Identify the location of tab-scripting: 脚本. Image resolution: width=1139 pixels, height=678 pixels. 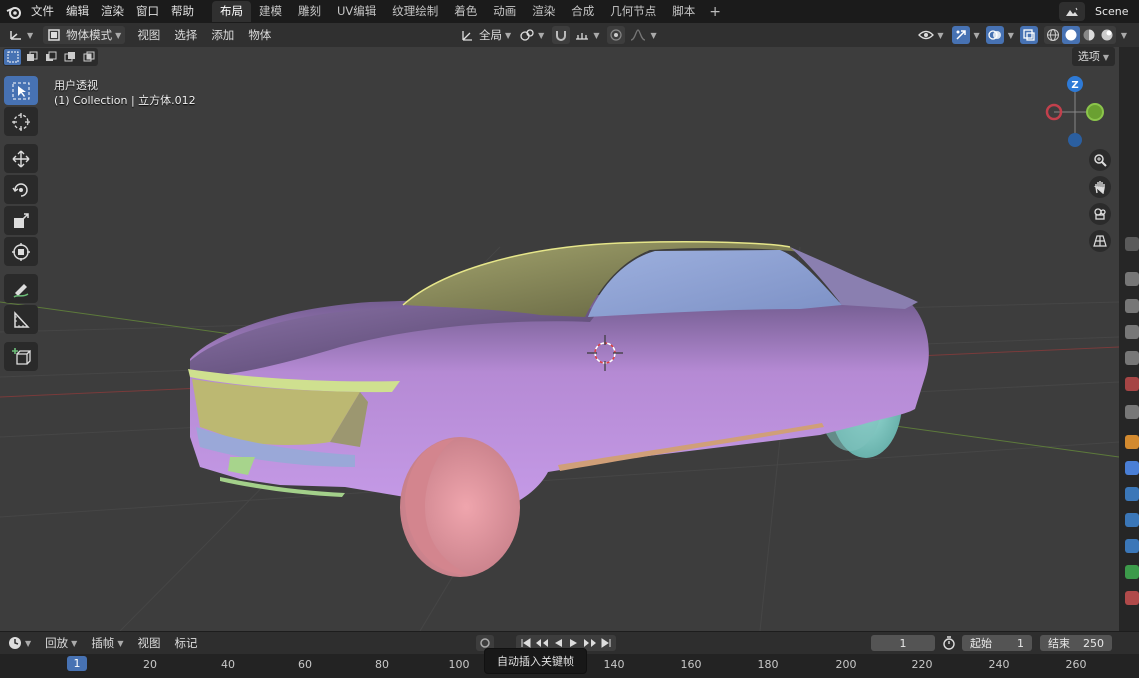
(683, 11).